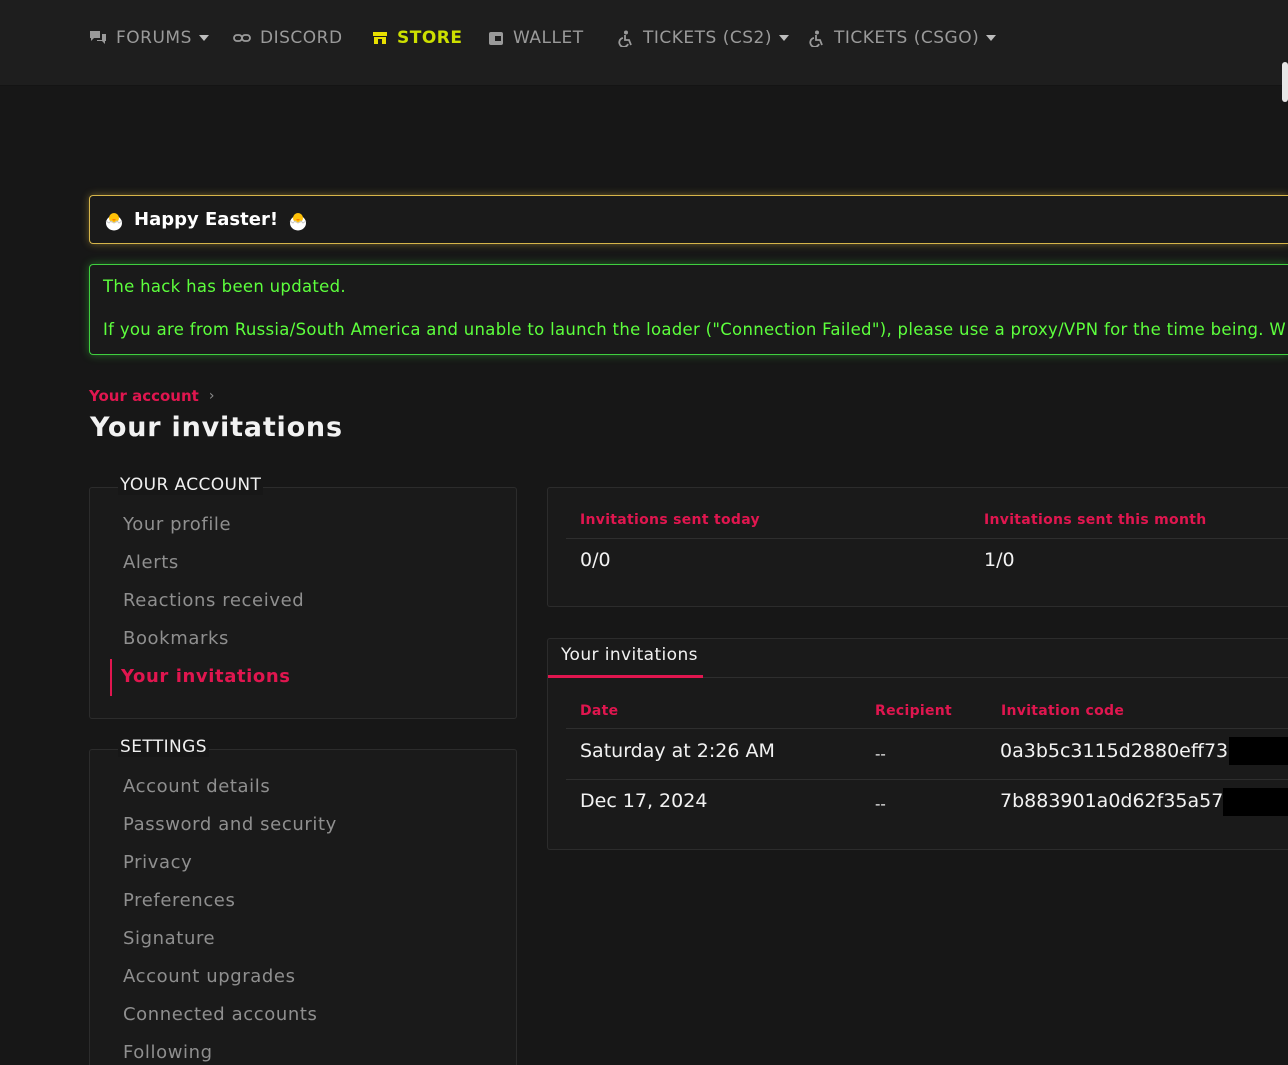  I want to click on sidebar-item-reactions-received: Reactions received, so click(213, 600).